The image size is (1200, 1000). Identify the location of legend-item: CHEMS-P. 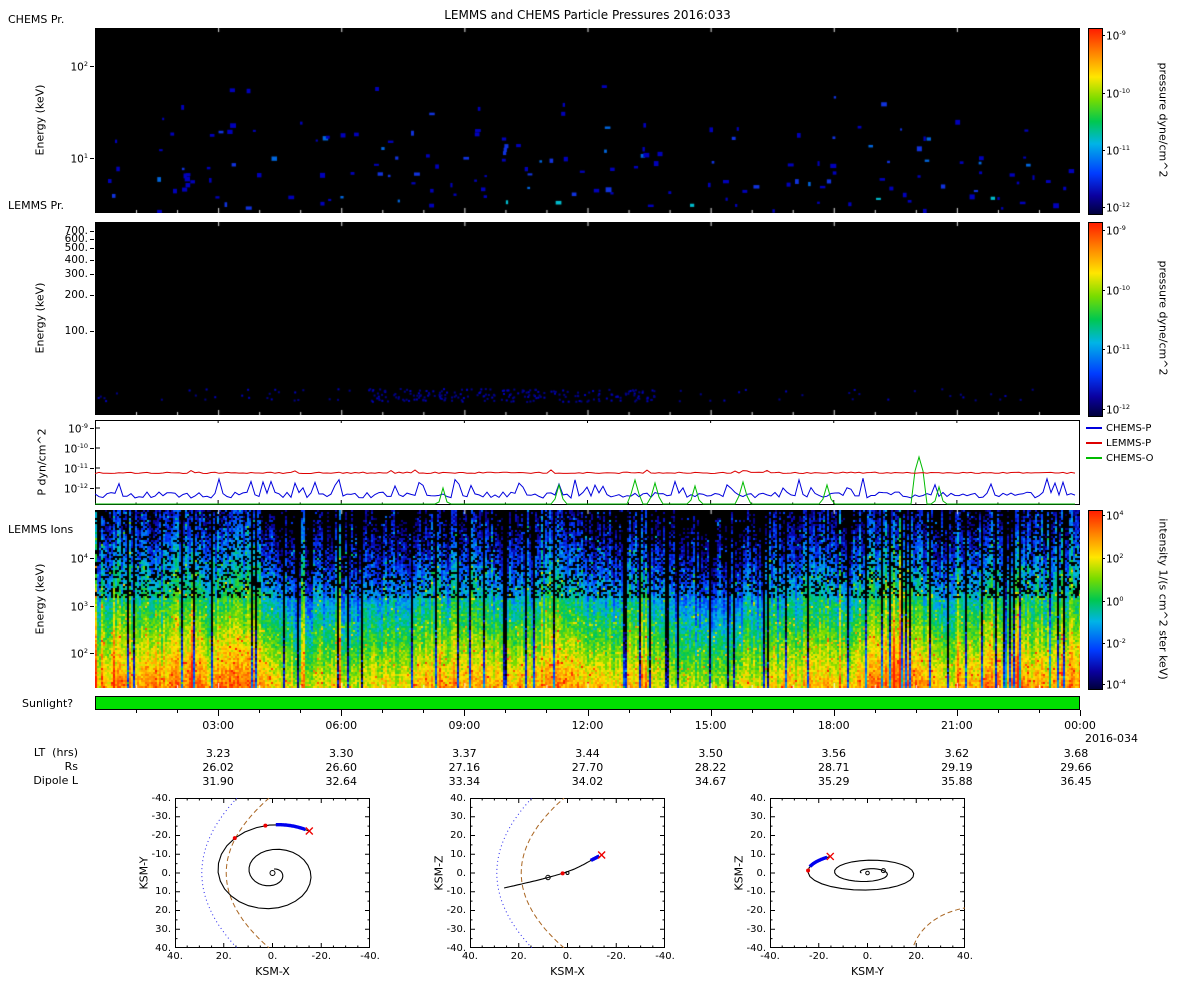
(1118, 428).